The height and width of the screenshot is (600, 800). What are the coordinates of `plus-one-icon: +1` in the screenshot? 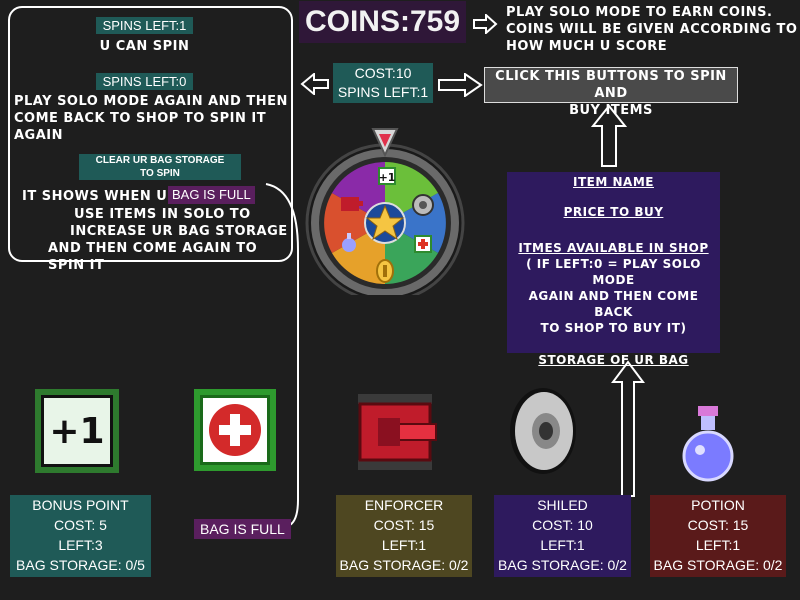 It's located at (77, 431).